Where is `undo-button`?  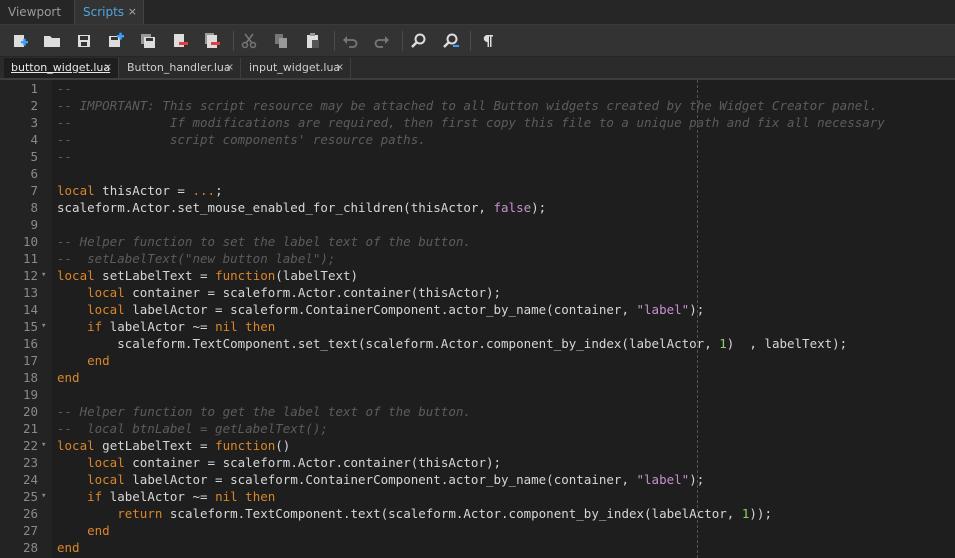
undo-button is located at coordinates (350, 41).